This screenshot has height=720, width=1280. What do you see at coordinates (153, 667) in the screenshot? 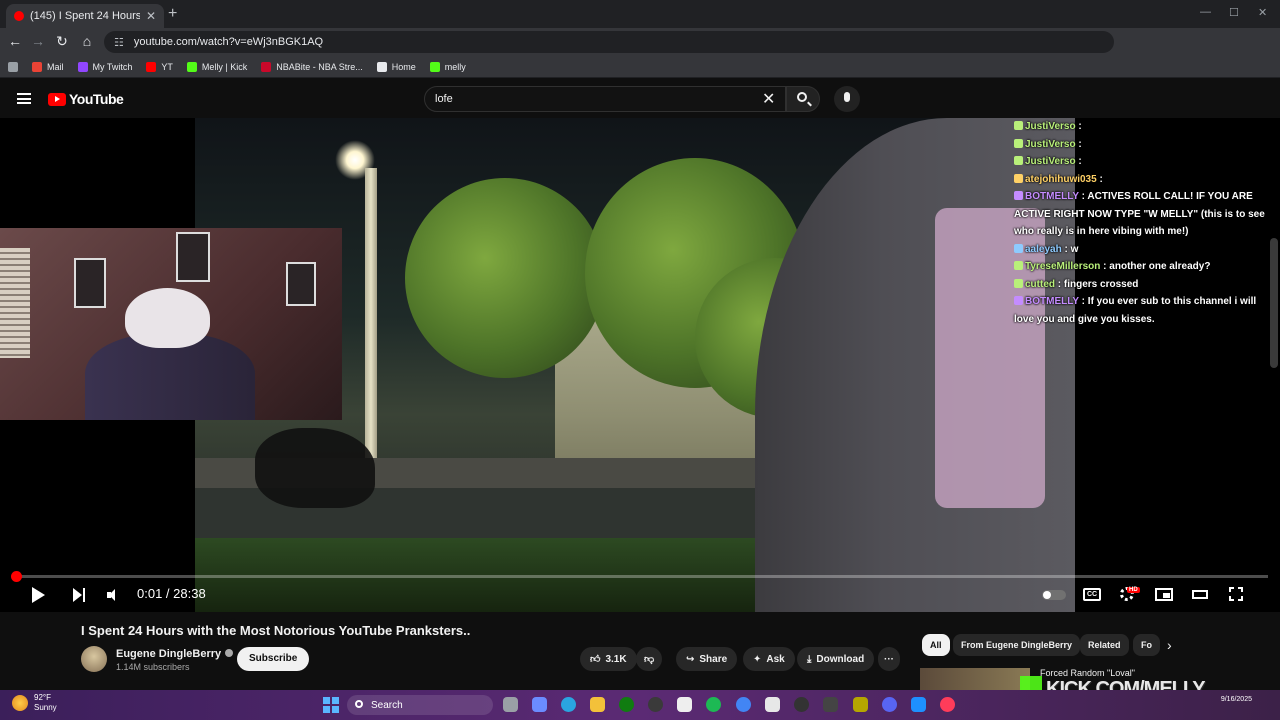
I see `subscriber-count: 1.14M subscribers` at bounding box center [153, 667].